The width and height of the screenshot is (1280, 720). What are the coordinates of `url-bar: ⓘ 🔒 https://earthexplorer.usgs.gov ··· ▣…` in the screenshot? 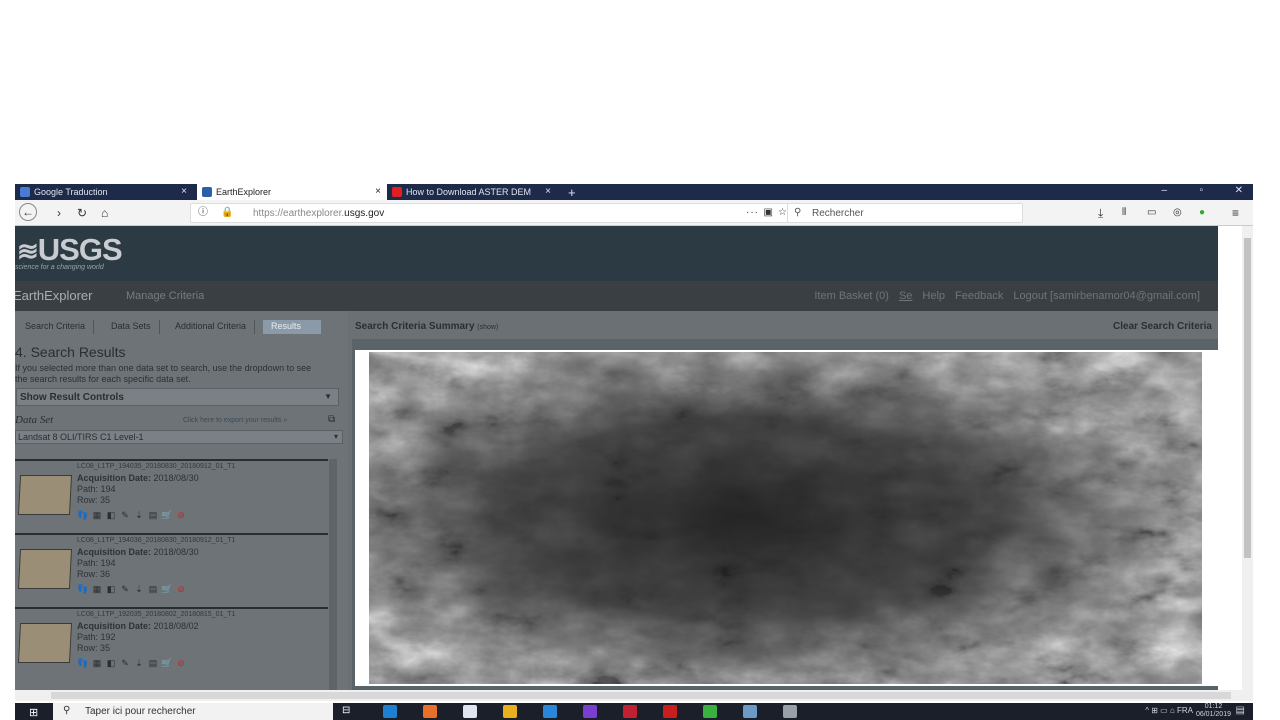 It's located at (490, 213).